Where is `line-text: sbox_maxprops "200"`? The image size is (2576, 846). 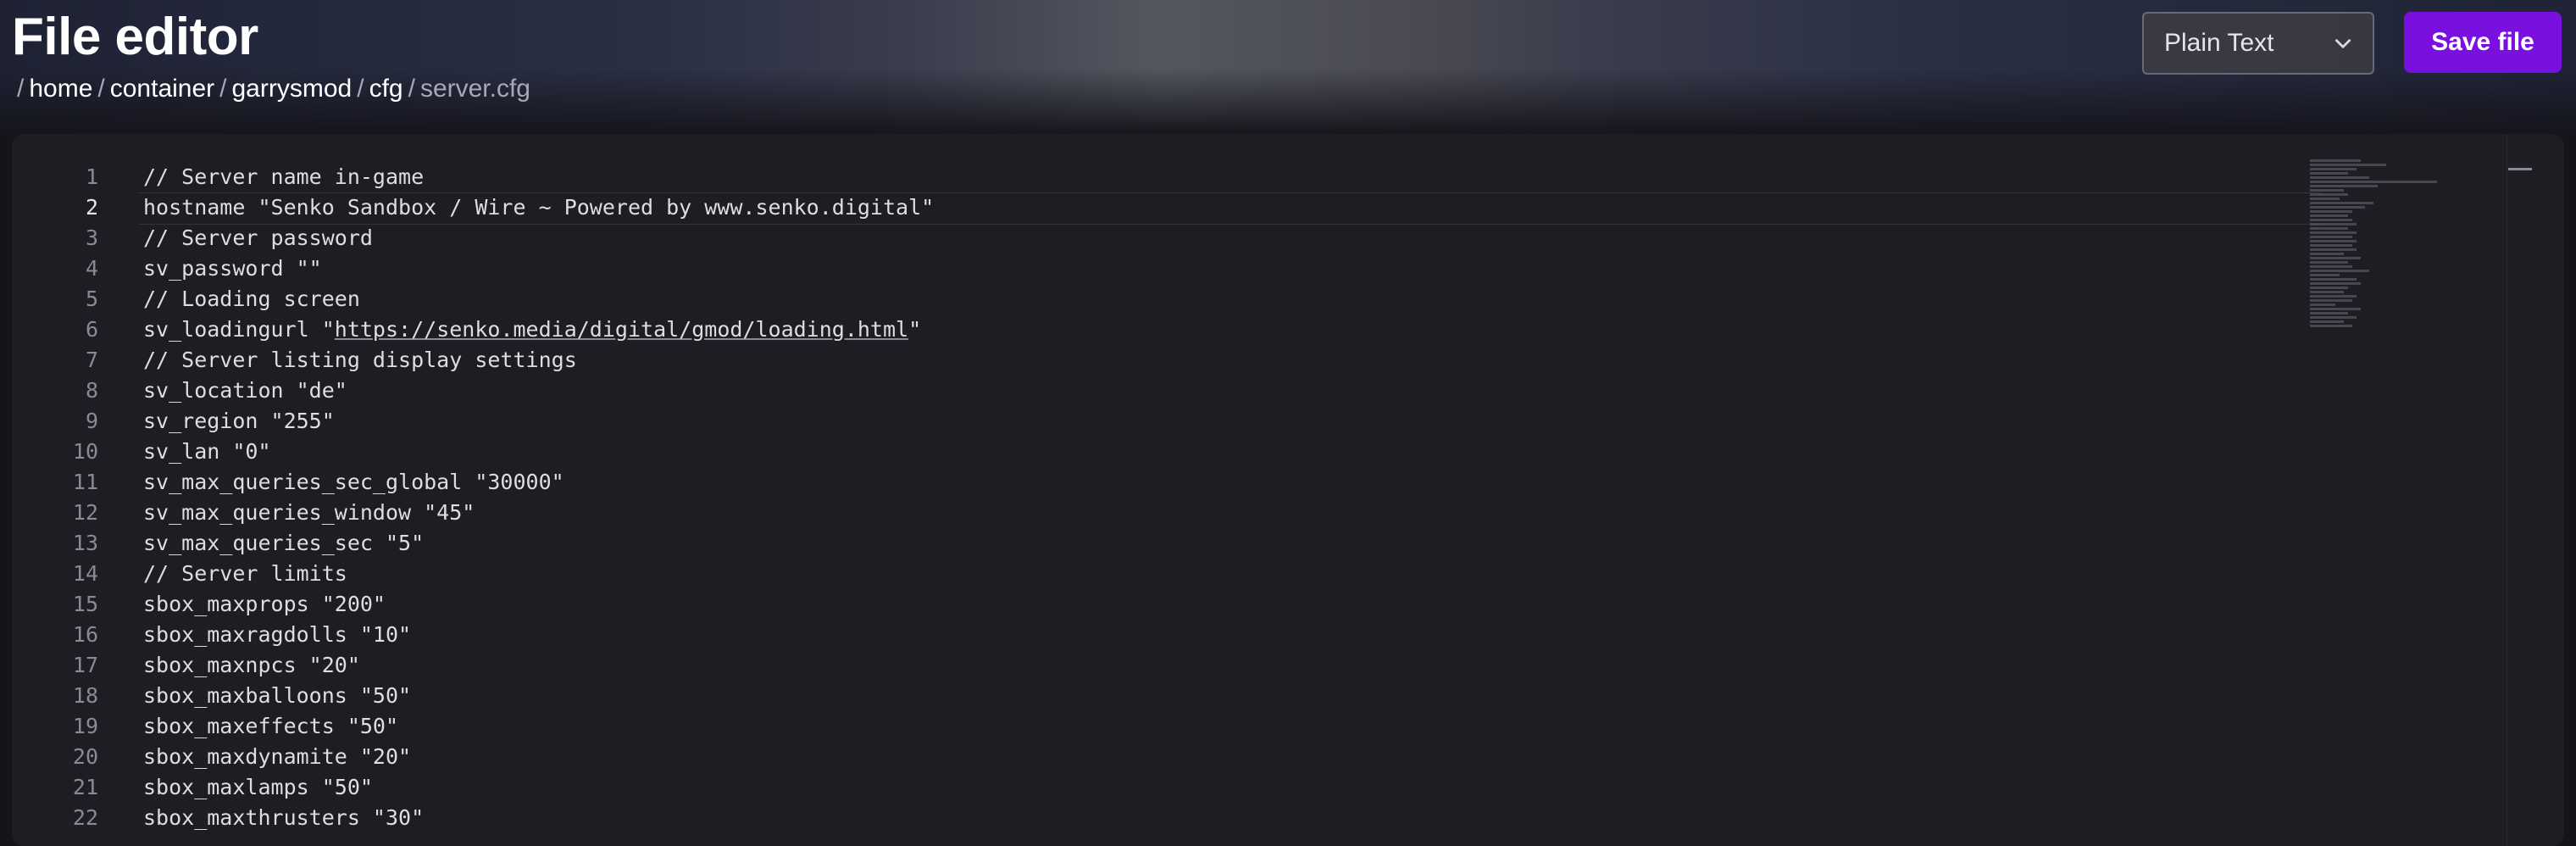
line-text: sbox_maxprops "200" is located at coordinates (264, 604).